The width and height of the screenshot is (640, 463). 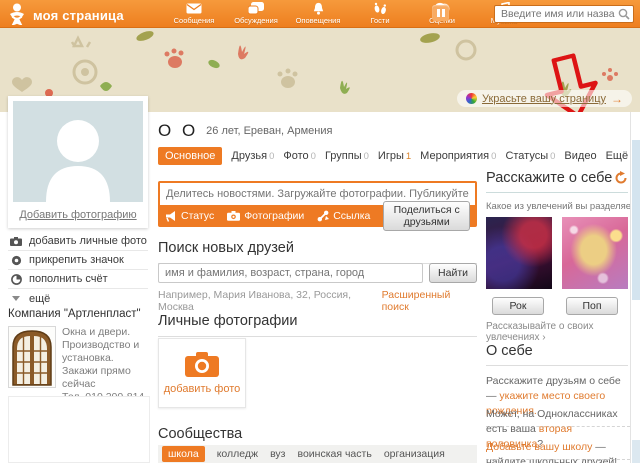 What do you see at coordinates (624, 14) in the screenshot?
I see `search-icon` at bounding box center [624, 14].